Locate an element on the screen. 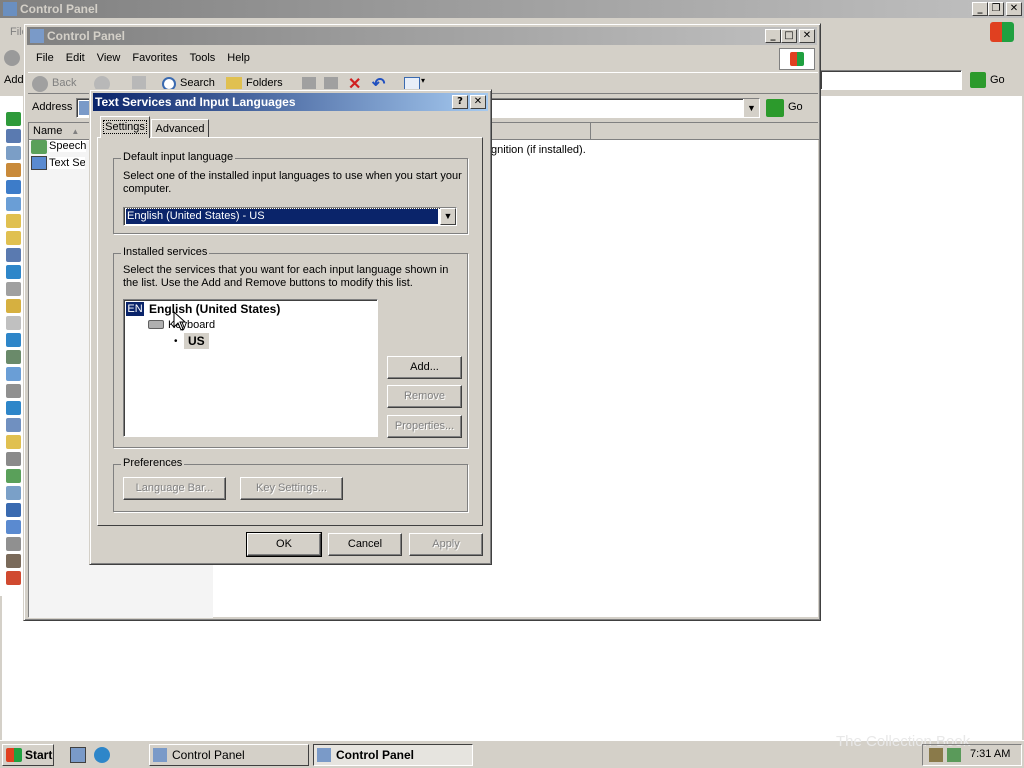 This screenshot has width=1024, height=768. inner-minimize-button: _ is located at coordinates (773, 36).